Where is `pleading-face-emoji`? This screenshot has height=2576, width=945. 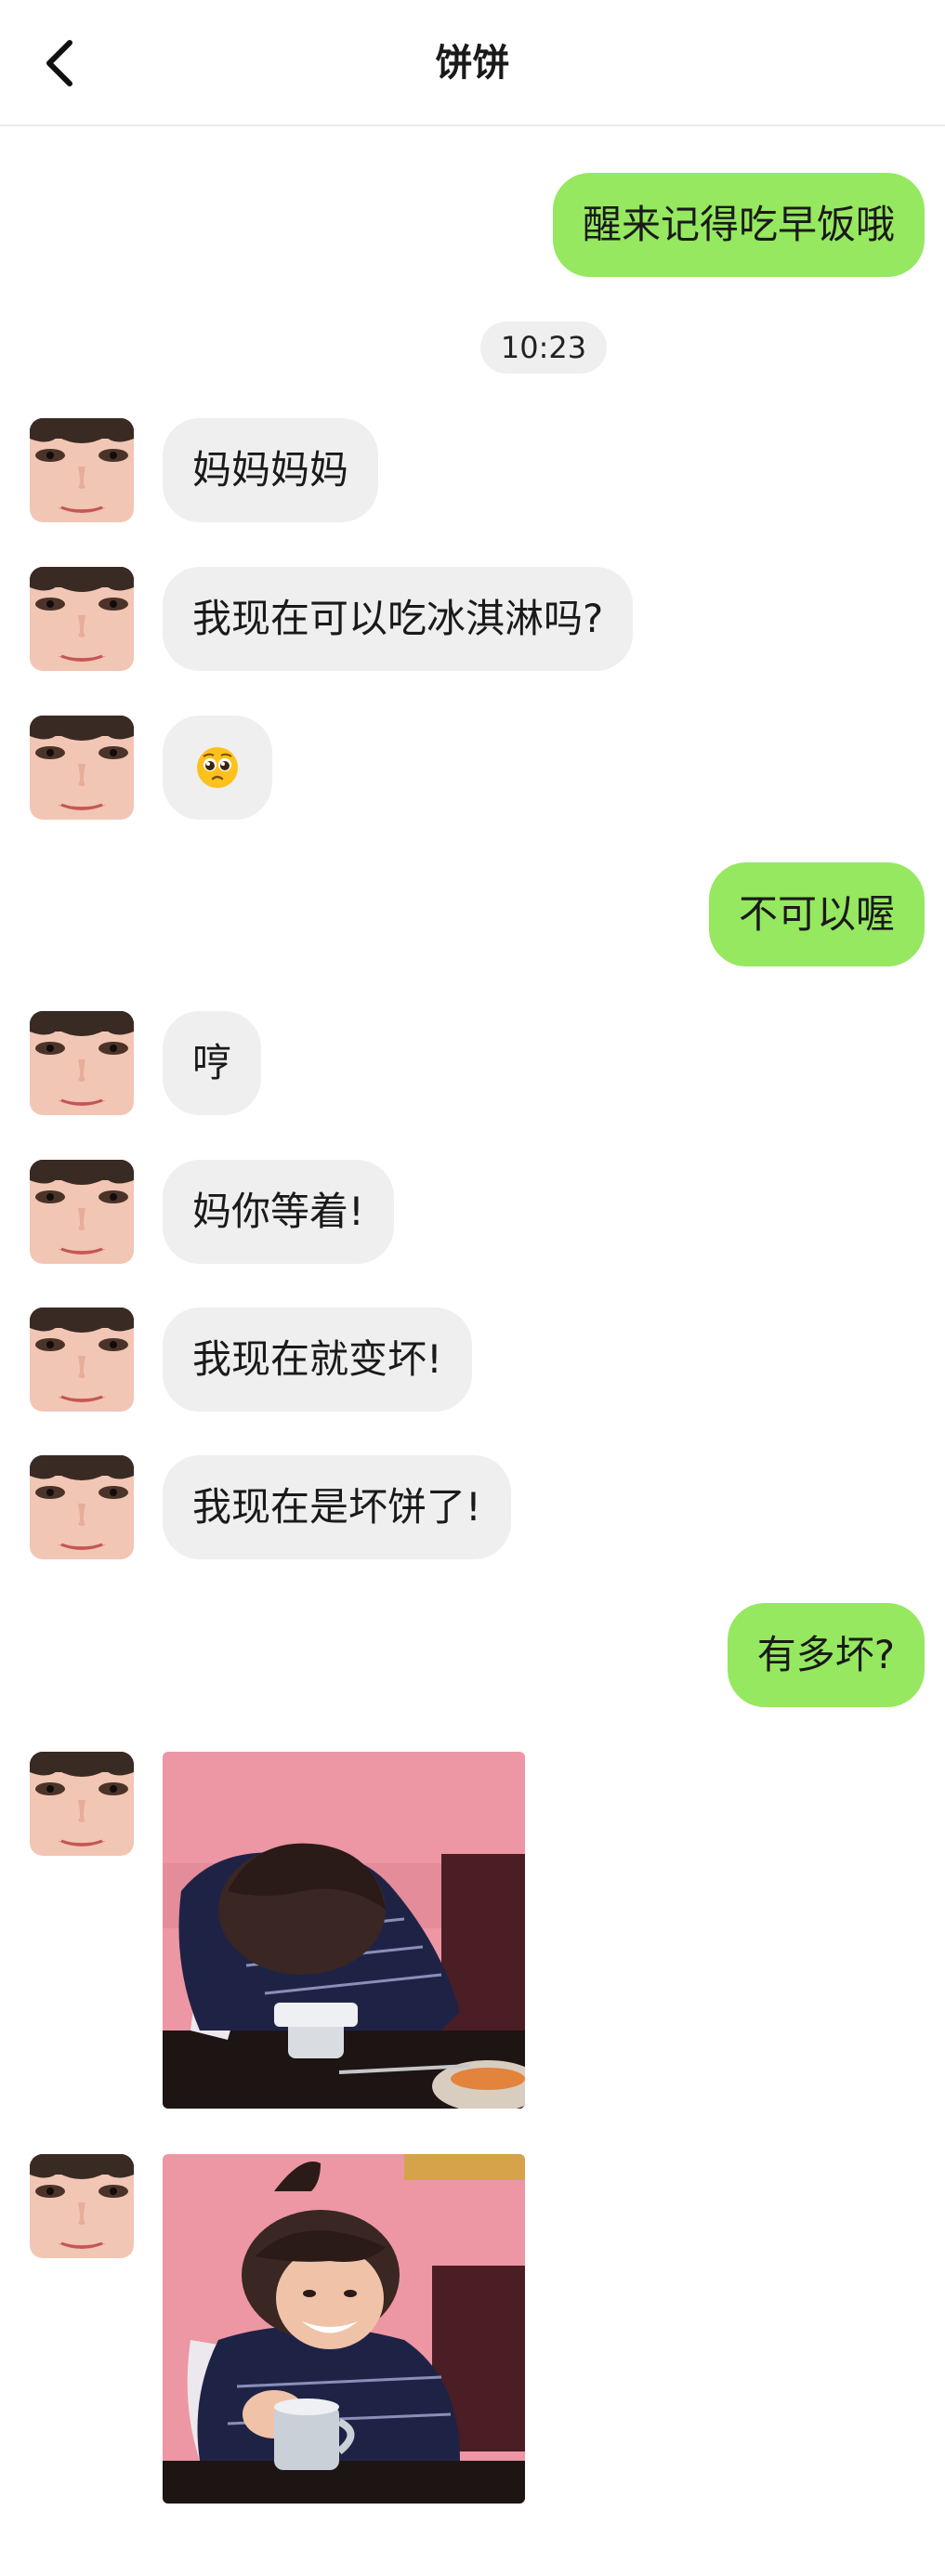 pleading-face-emoji is located at coordinates (217, 767).